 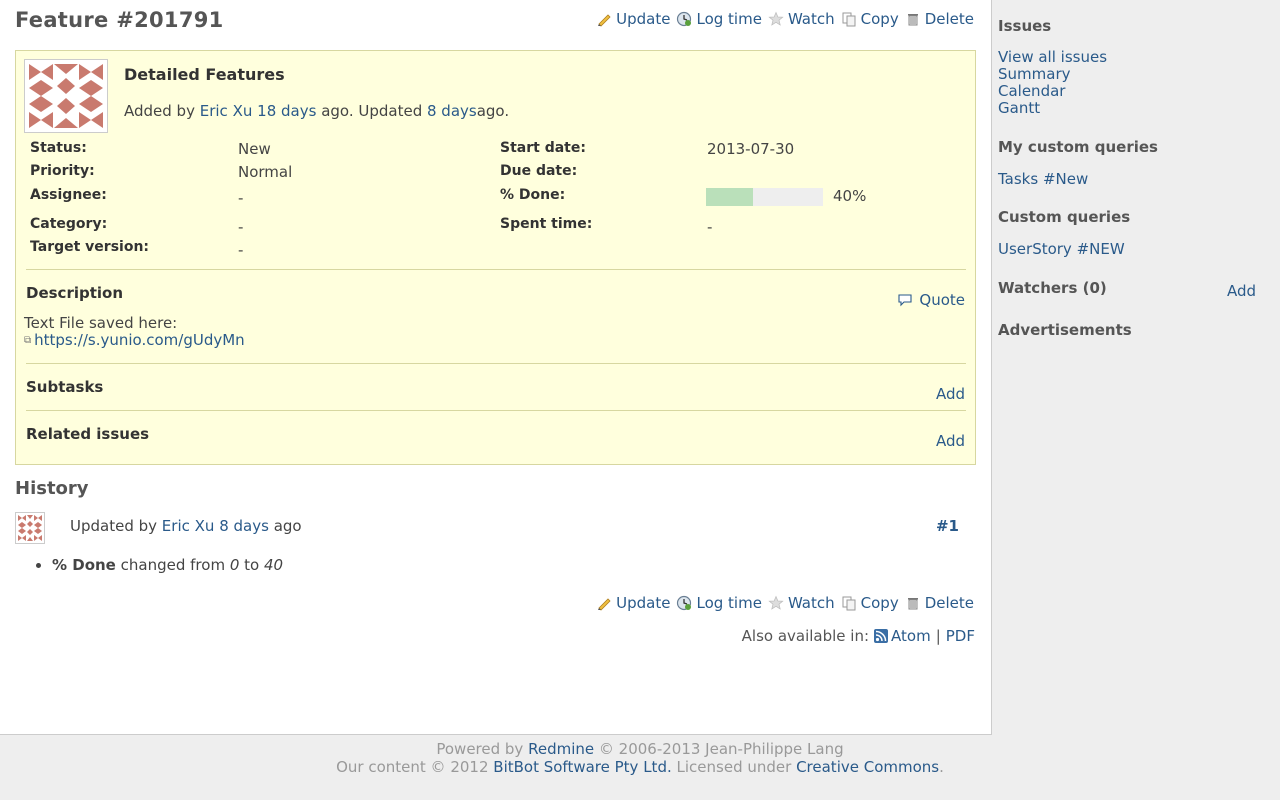 I want to click on spent-time-label: Spent time:, so click(x=546, y=224).